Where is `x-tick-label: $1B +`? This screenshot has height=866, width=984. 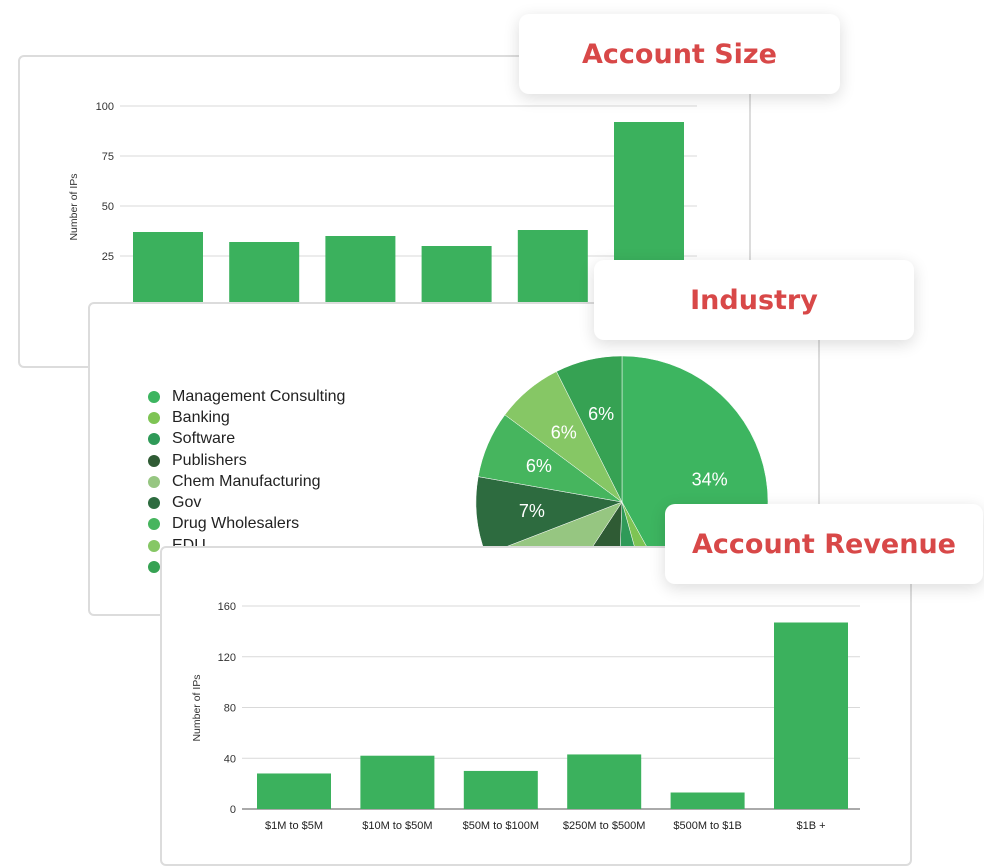
x-tick-label: $1B + is located at coordinates (810, 826).